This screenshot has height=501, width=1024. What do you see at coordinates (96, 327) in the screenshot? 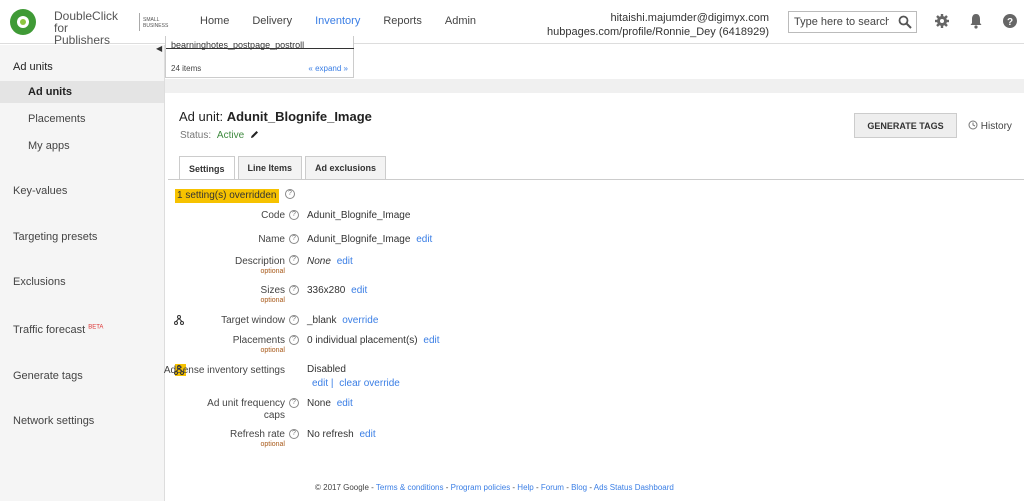
I see `beta-badge: BETA` at bounding box center [96, 327].